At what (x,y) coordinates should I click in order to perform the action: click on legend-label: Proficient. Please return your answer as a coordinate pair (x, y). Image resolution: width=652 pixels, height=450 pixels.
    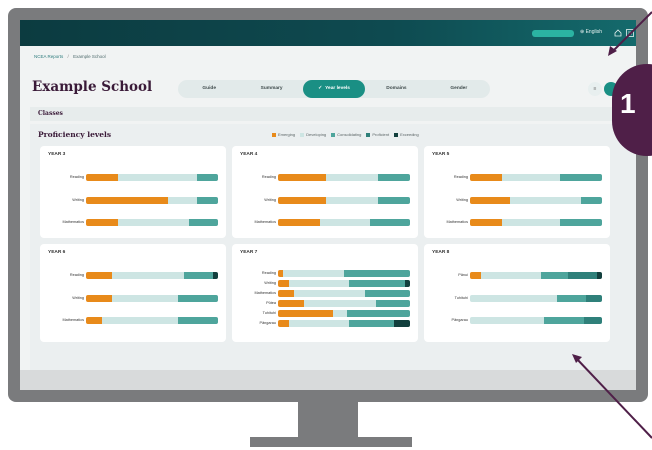
    Looking at the image, I should click on (381, 134).